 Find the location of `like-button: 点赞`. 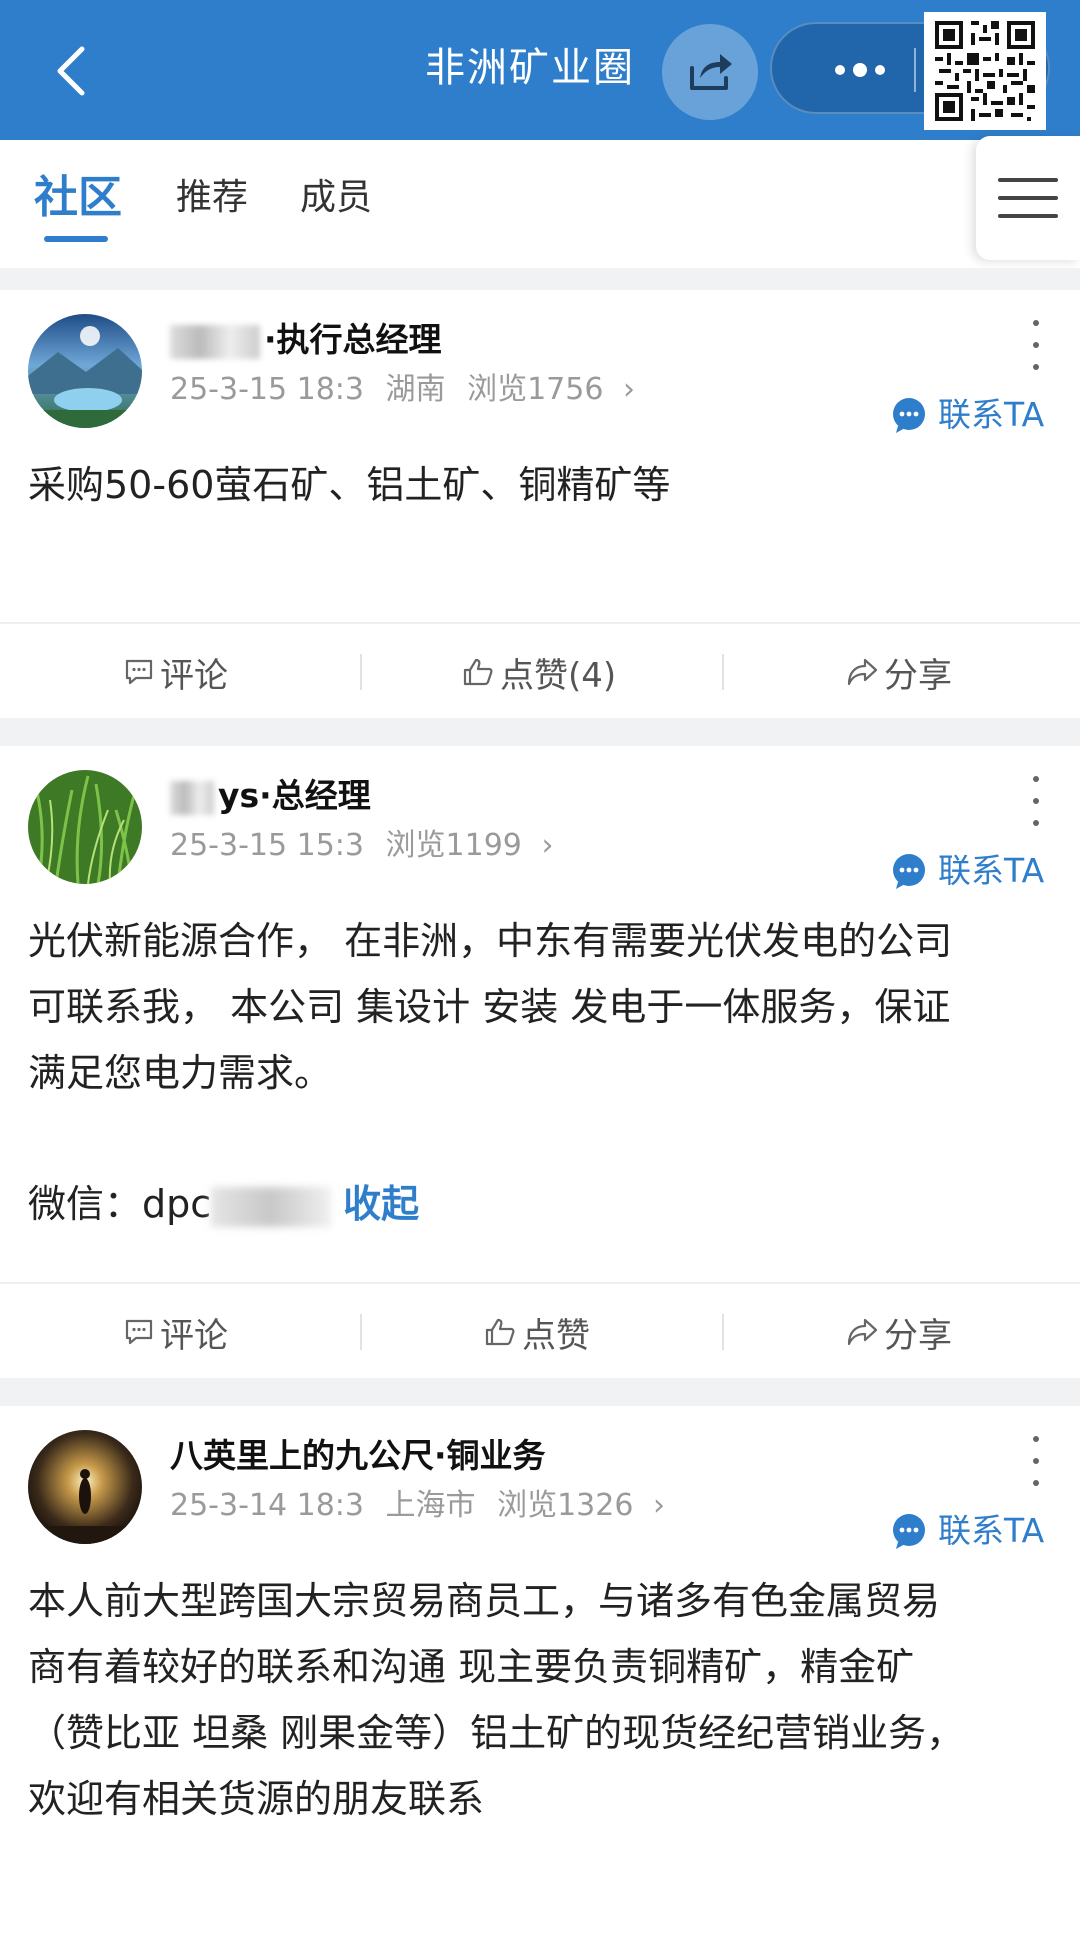

like-button: 点赞 is located at coordinates (537, 1332).